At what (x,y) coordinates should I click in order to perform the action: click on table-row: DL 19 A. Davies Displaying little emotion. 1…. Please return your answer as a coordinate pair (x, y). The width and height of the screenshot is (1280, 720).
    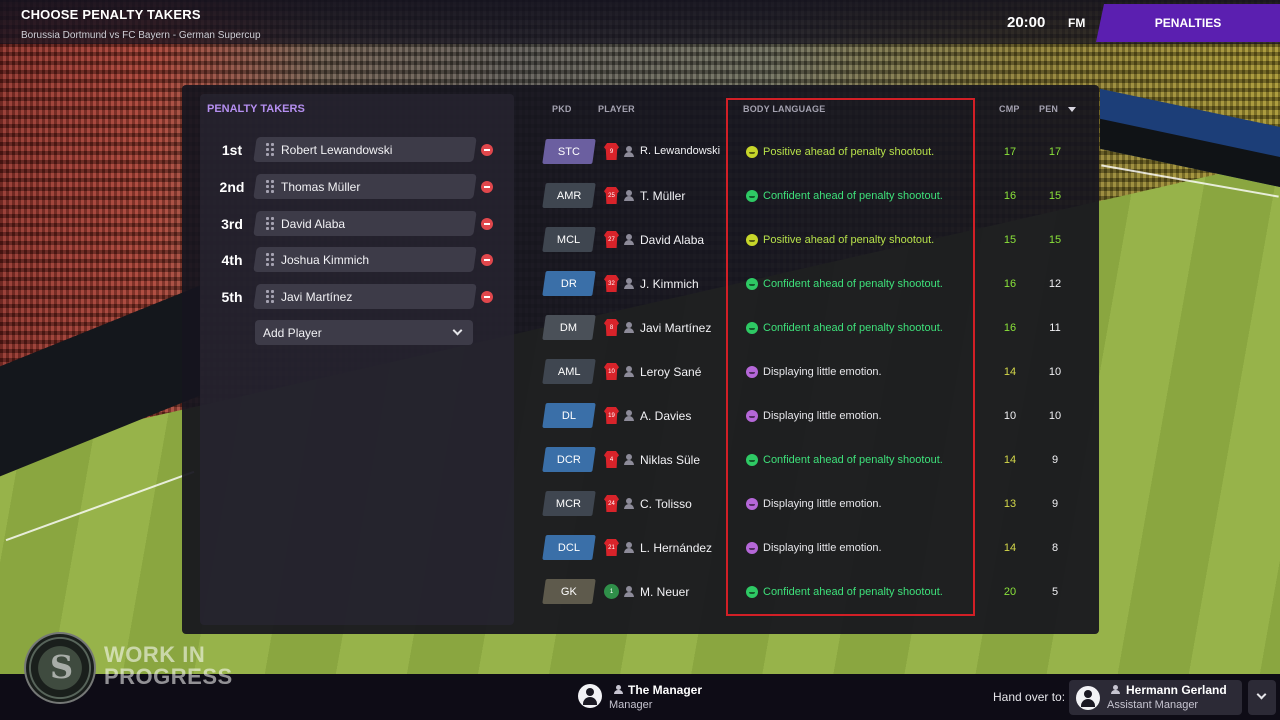
    Looking at the image, I should click on (805, 417).